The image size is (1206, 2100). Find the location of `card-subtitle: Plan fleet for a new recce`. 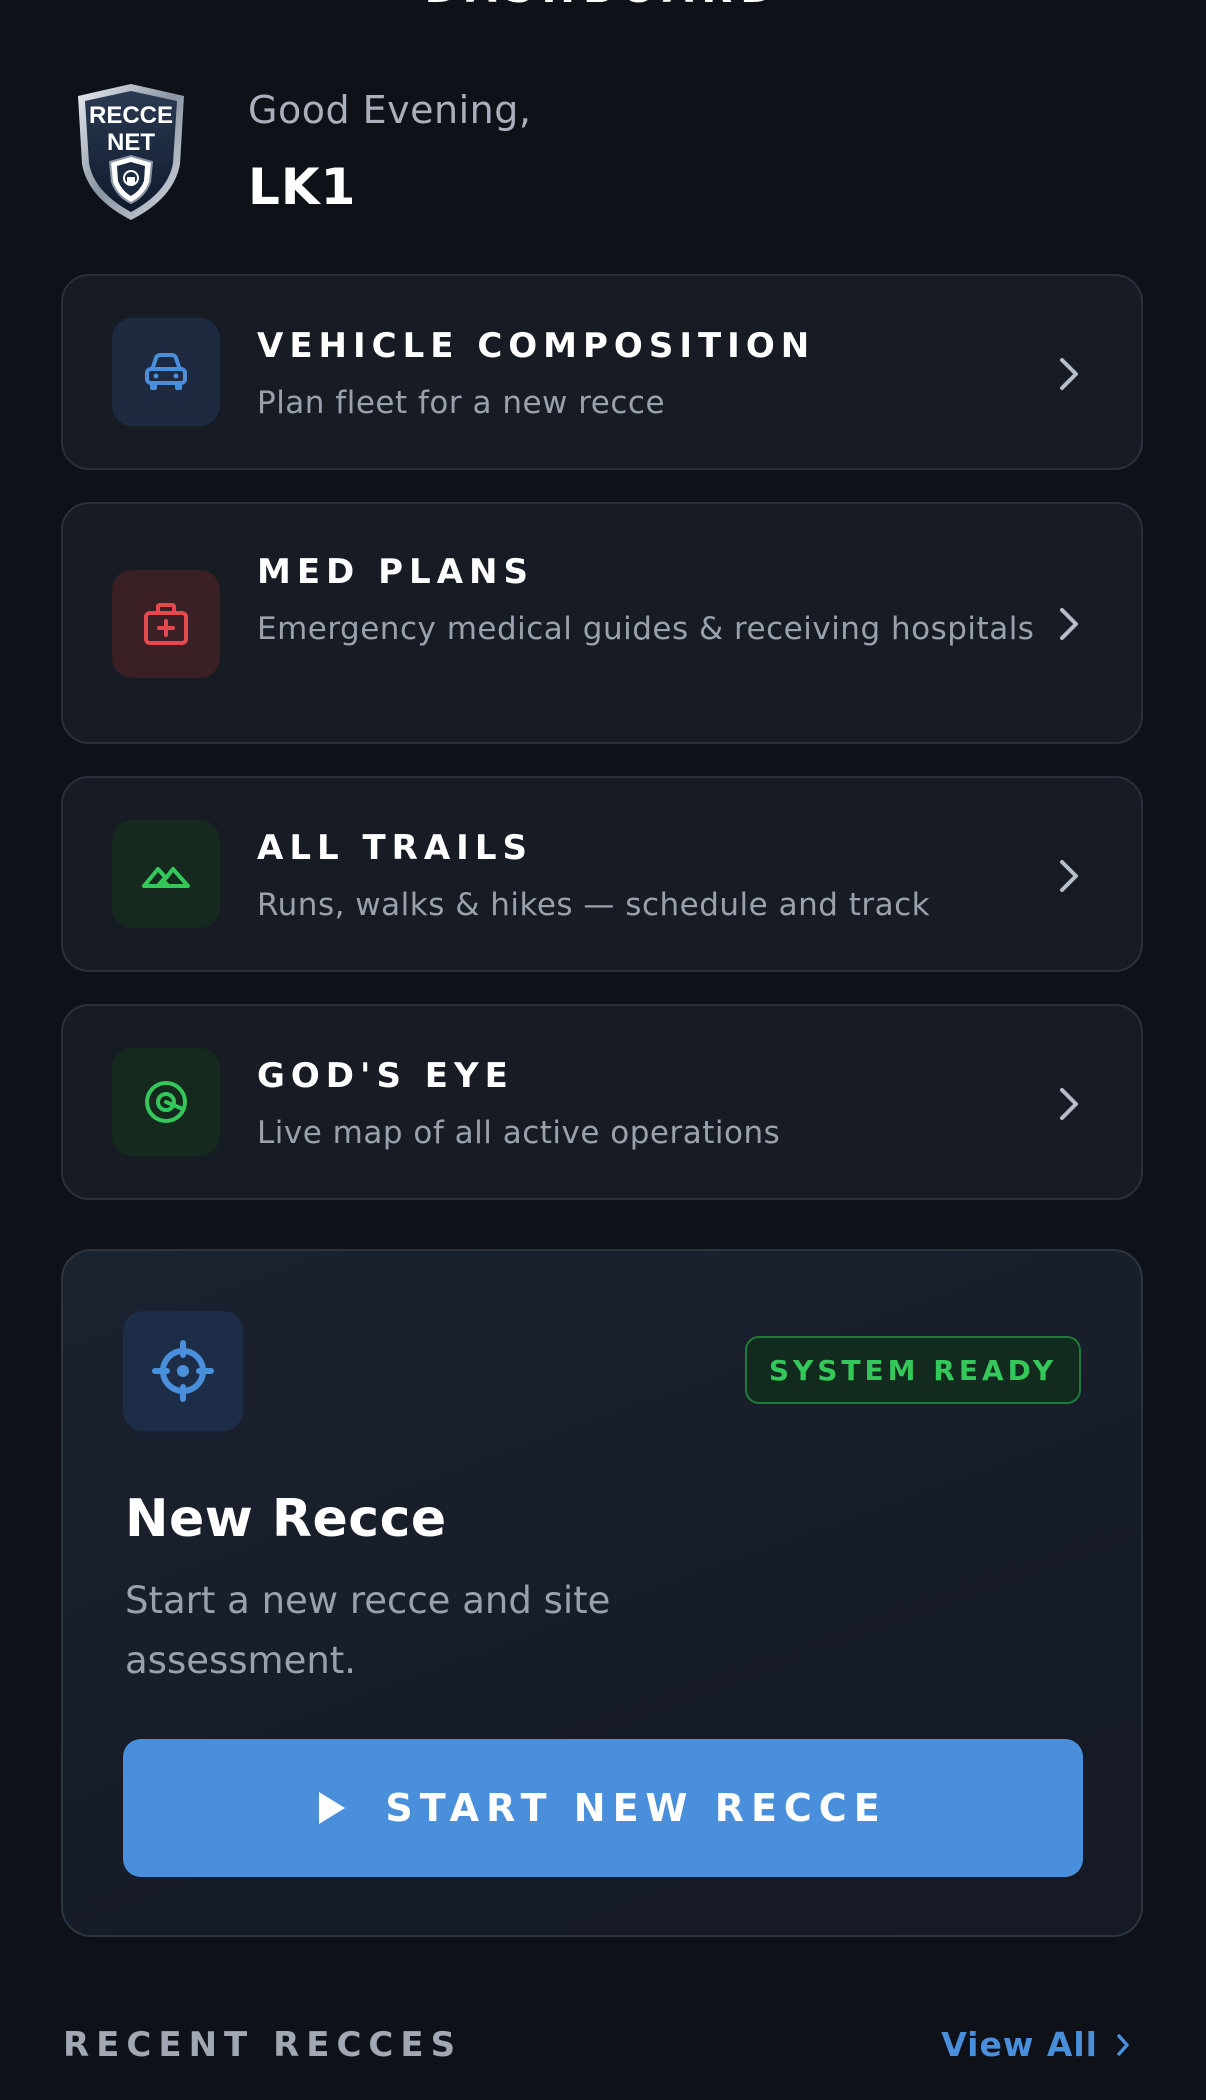

card-subtitle: Plan fleet for a new recce is located at coordinates (461, 403).